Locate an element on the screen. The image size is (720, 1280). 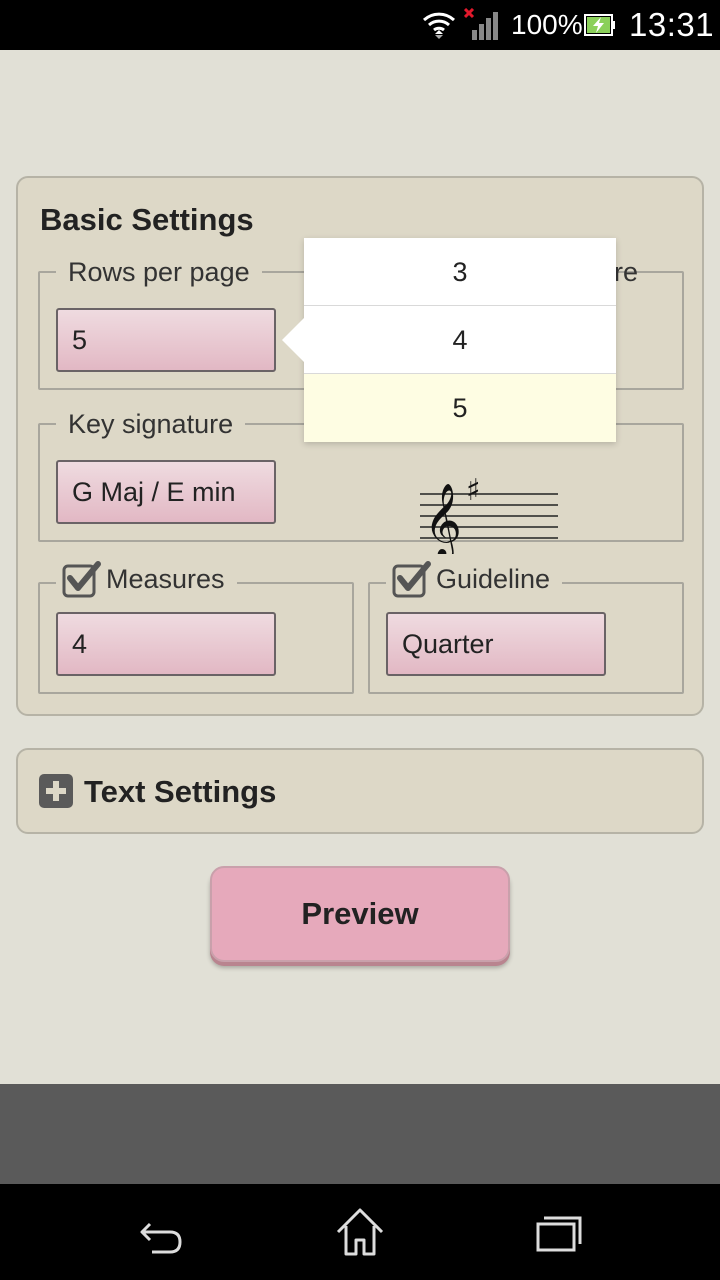
preview-button: Preview is located at coordinates (360, 914).